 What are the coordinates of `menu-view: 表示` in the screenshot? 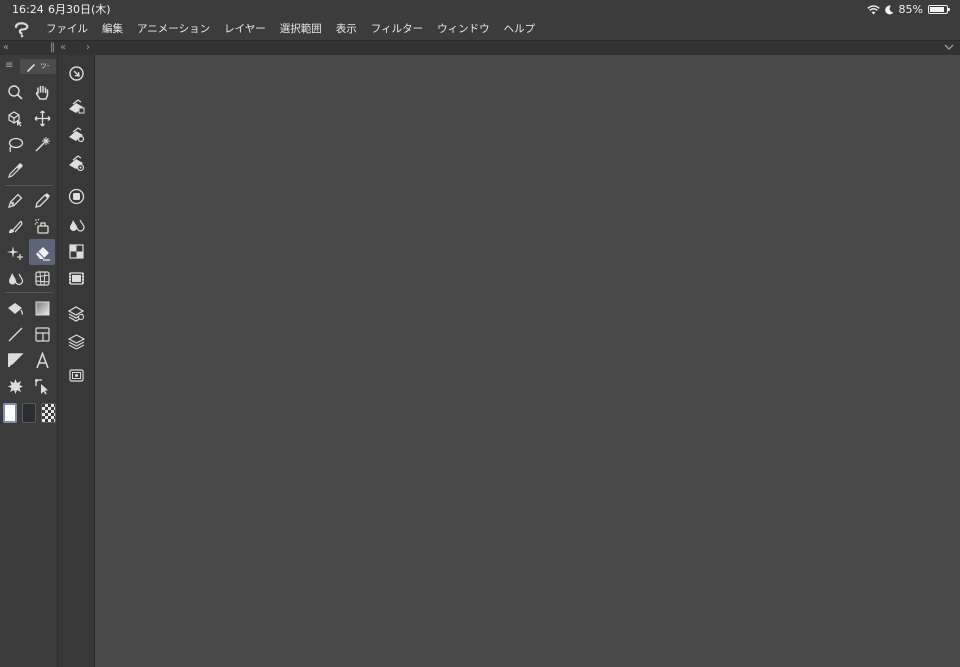 It's located at (346, 29).